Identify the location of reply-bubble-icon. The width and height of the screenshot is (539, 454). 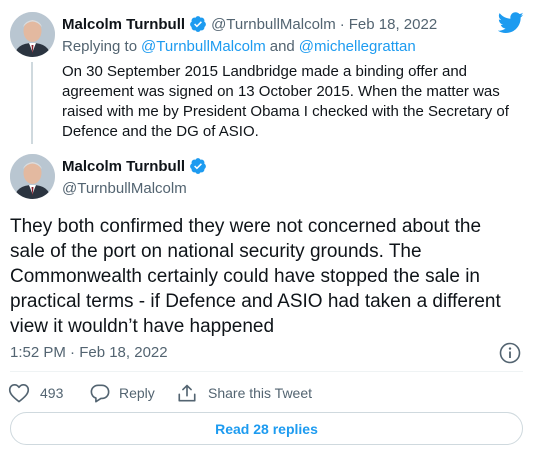
(100, 393).